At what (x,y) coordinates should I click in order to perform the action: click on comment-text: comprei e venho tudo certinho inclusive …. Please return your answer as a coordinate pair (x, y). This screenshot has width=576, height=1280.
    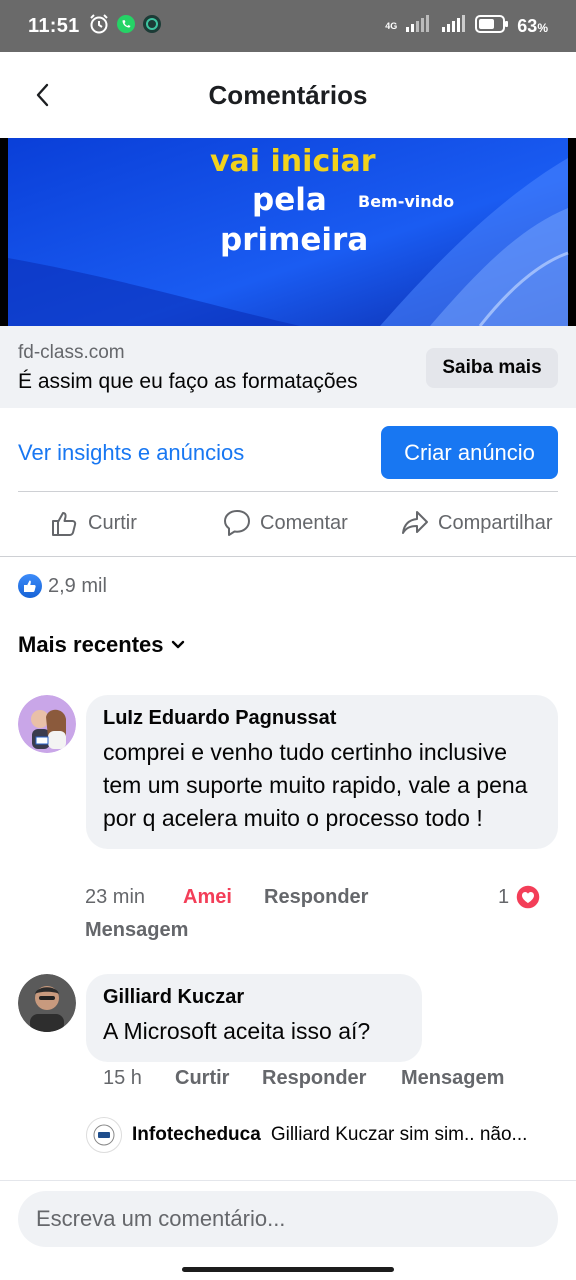
    Looking at the image, I should click on (315, 785).